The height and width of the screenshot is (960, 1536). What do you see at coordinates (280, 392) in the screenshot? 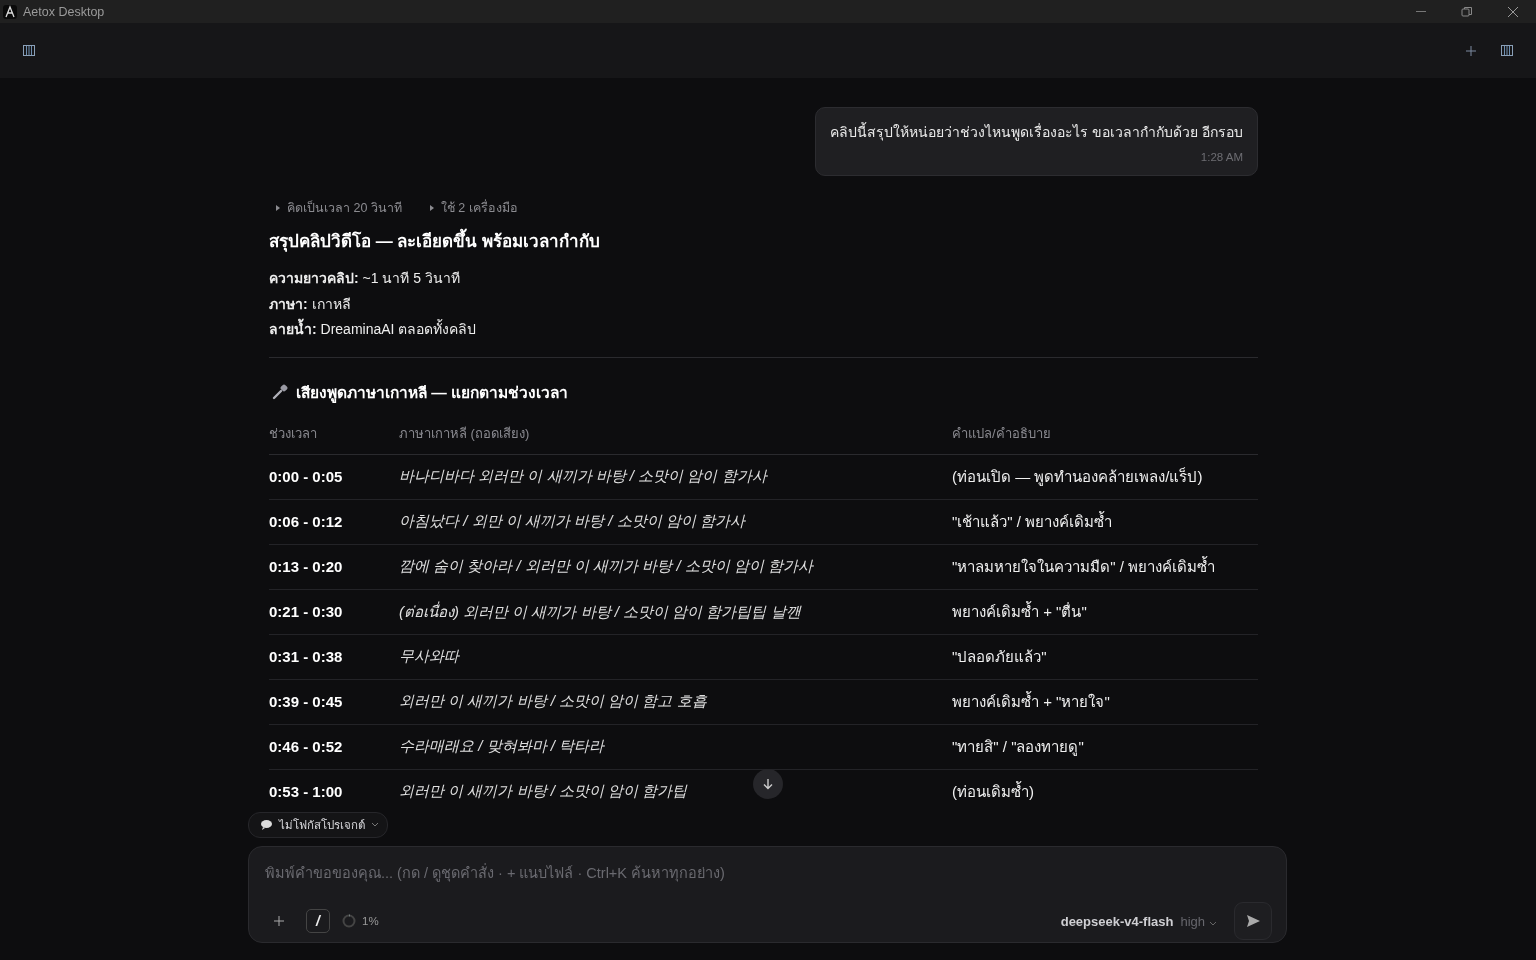
I see `microphone-icon` at bounding box center [280, 392].